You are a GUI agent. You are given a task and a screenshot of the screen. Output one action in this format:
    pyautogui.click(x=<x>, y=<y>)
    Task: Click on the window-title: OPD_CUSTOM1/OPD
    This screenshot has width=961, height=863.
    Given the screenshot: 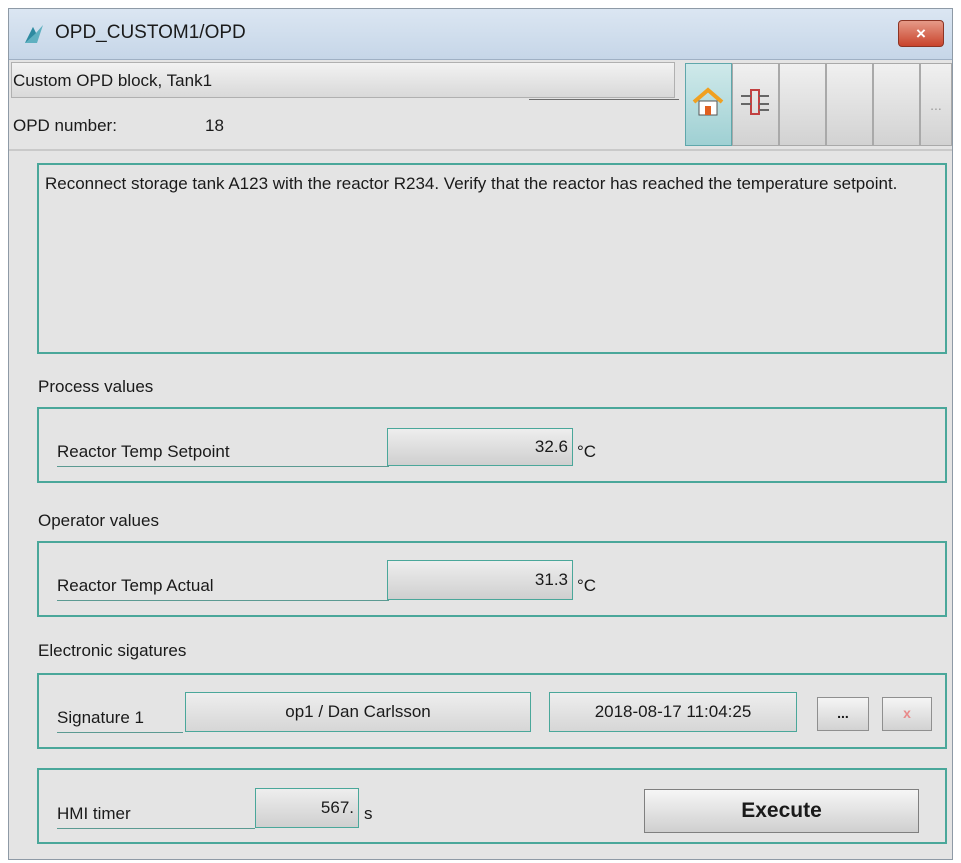 What is the action you would take?
    pyautogui.click(x=150, y=32)
    